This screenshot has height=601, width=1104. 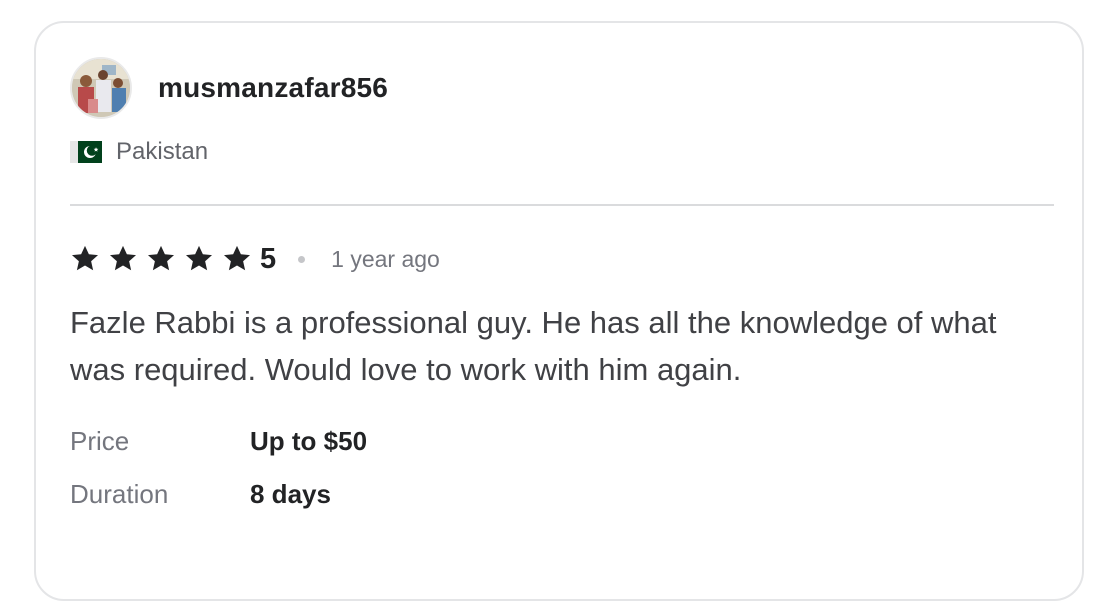 I want to click on avatar-photo-icon, so click(x=101, y=88).